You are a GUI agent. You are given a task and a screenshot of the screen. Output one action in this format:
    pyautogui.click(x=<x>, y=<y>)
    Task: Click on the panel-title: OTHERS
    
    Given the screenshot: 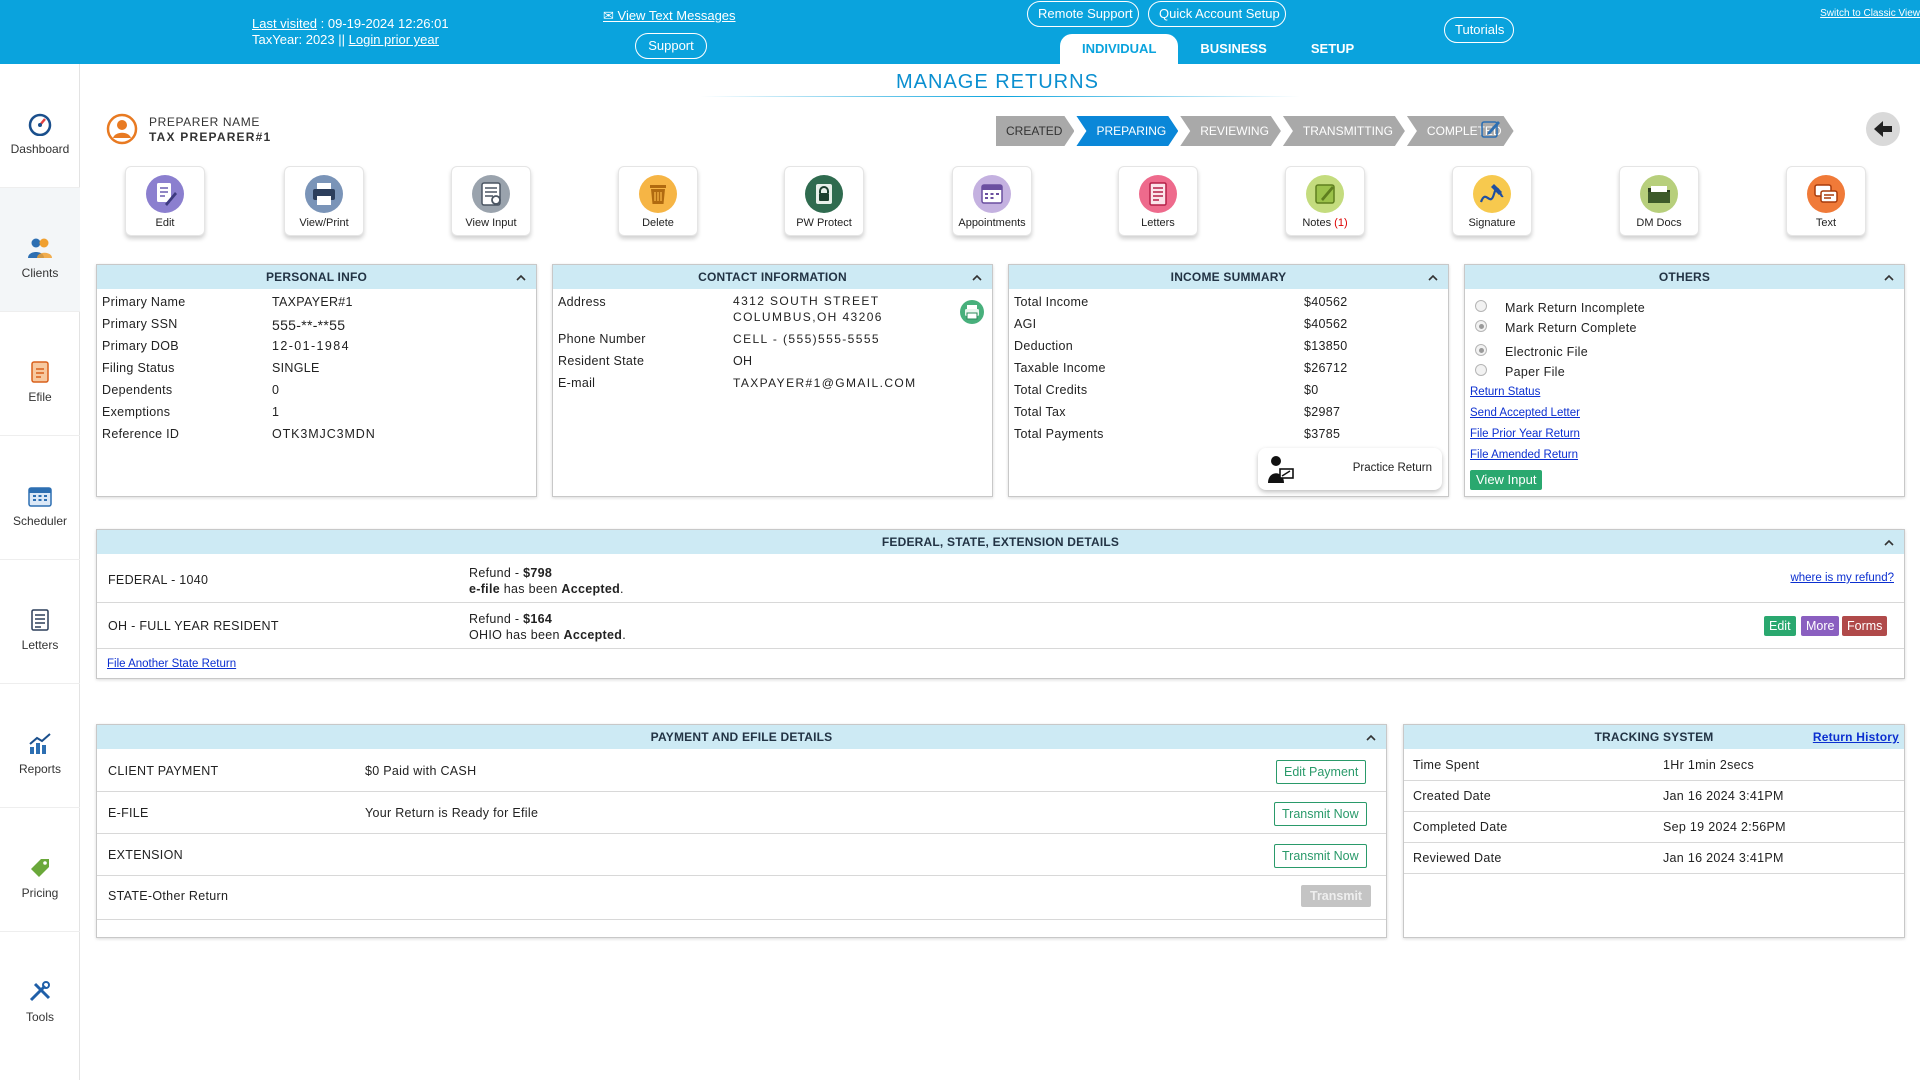 What is the action you would take?
    pyautogui.click(x=1684, y=277)
    